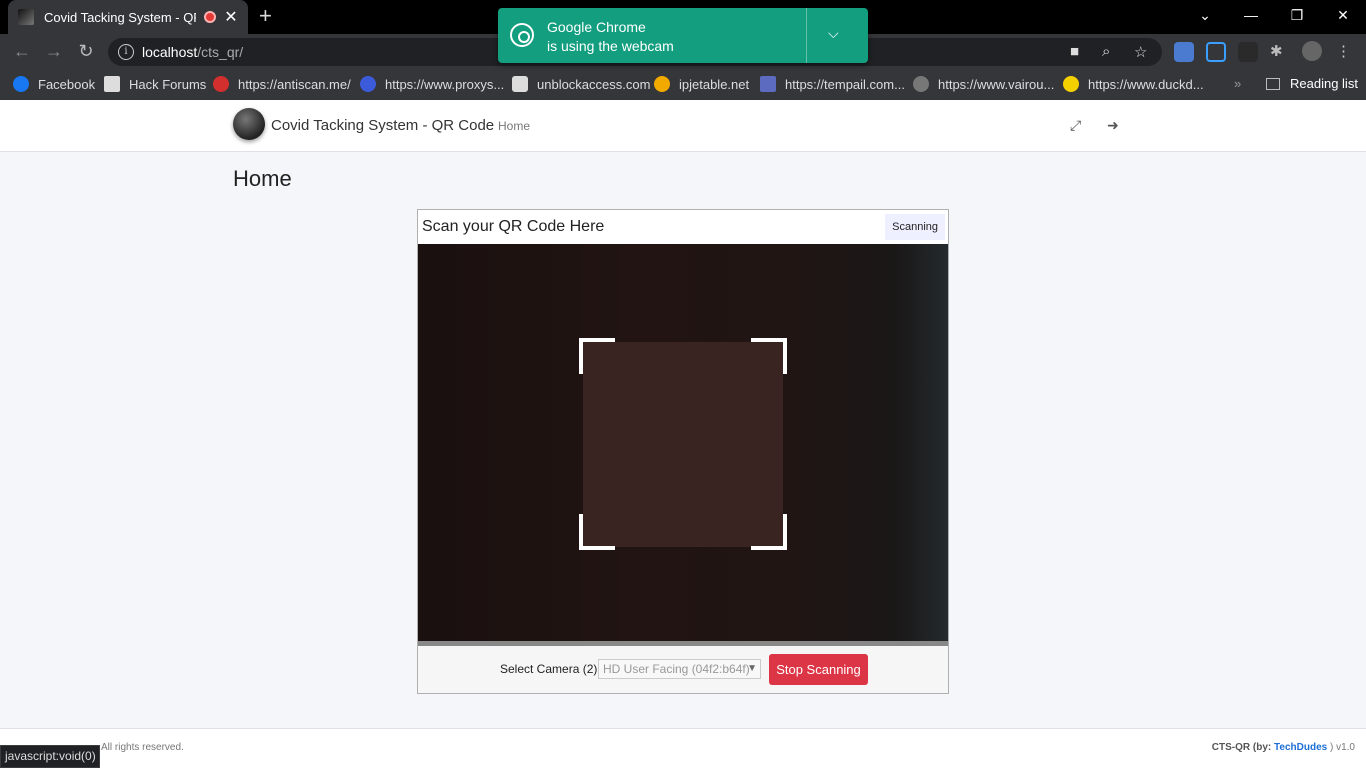  I want to click on scan-corner-bottom-left, so click(597, 532).